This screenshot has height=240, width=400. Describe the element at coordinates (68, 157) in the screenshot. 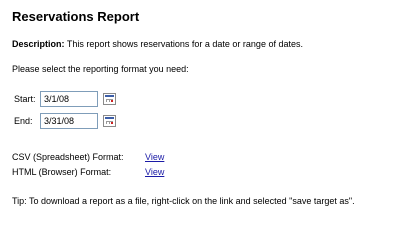

I see `csv-format-label: CSV (Spreadsheet) Format:` at that location.